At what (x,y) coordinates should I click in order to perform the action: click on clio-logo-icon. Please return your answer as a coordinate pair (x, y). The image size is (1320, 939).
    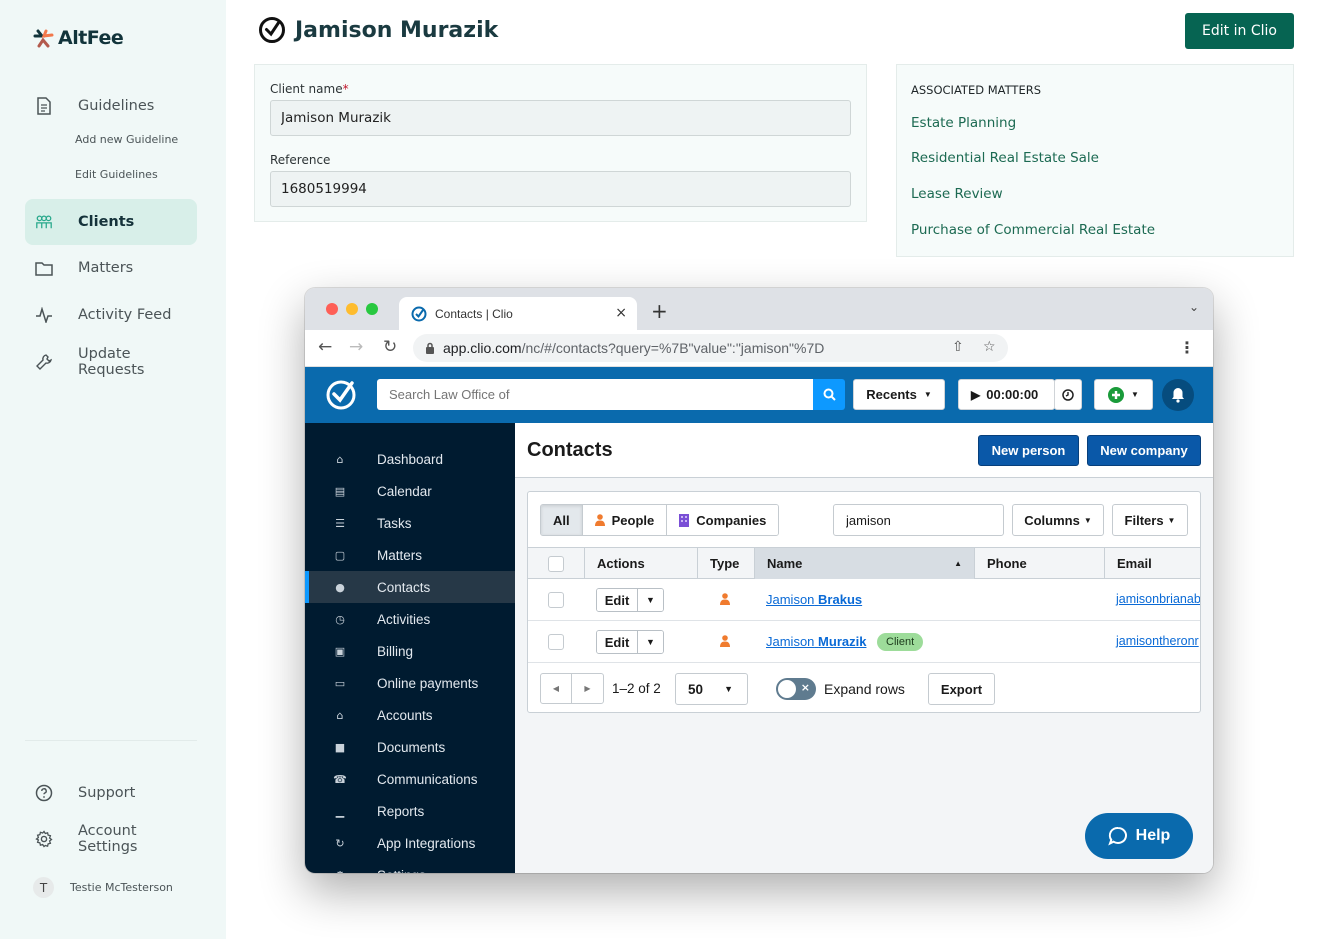
    Looking at the image, I should click on (341, 394).